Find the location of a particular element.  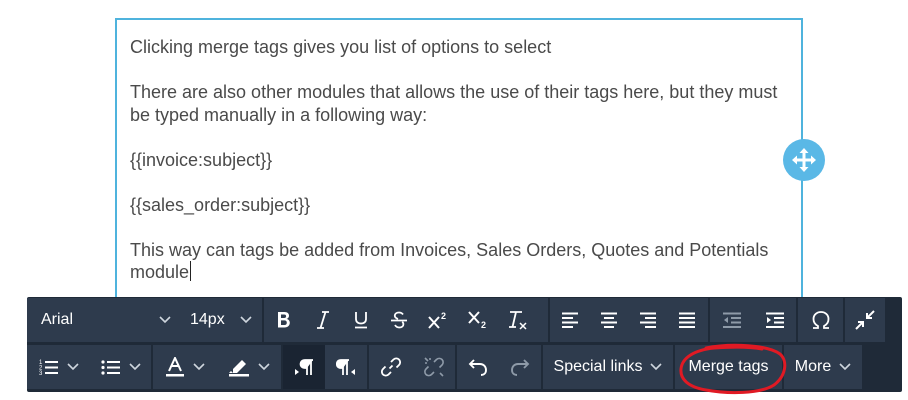

toolbar-row-2: 123 Special links Merge tags More is located at coordinates (445, 368).